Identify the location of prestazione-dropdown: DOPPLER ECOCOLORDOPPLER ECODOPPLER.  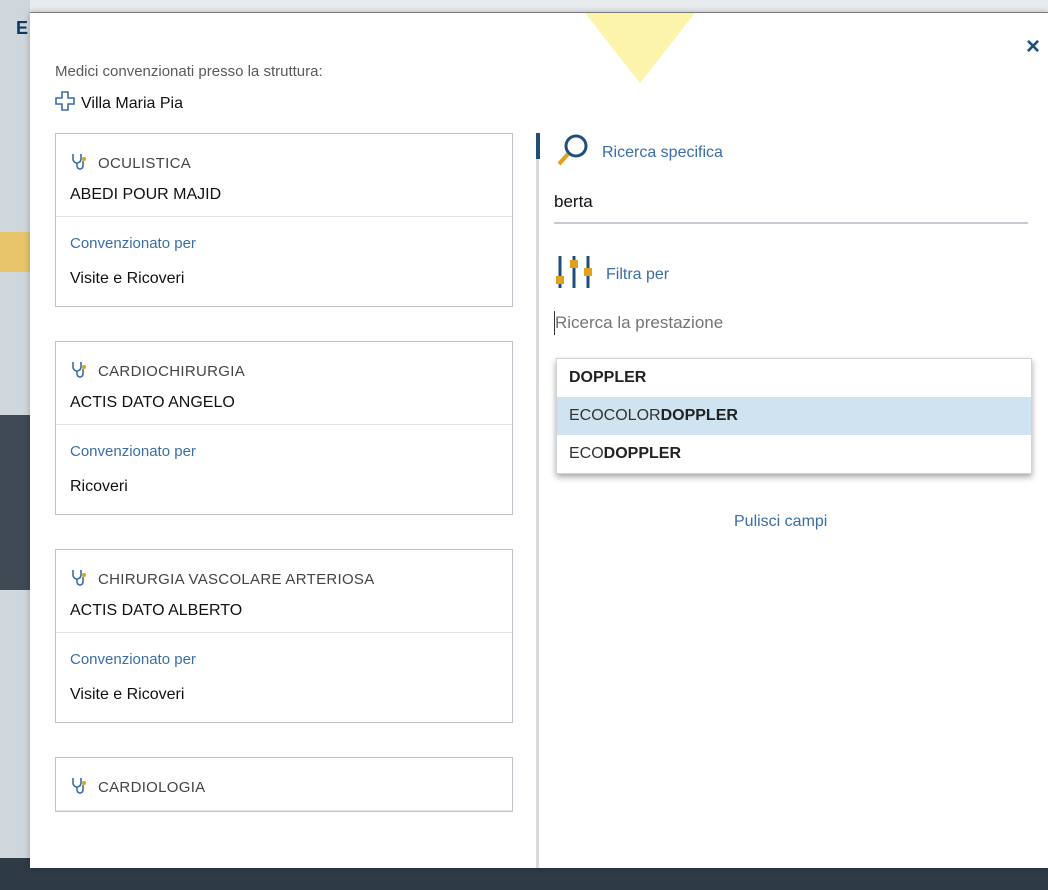
(794, 416).